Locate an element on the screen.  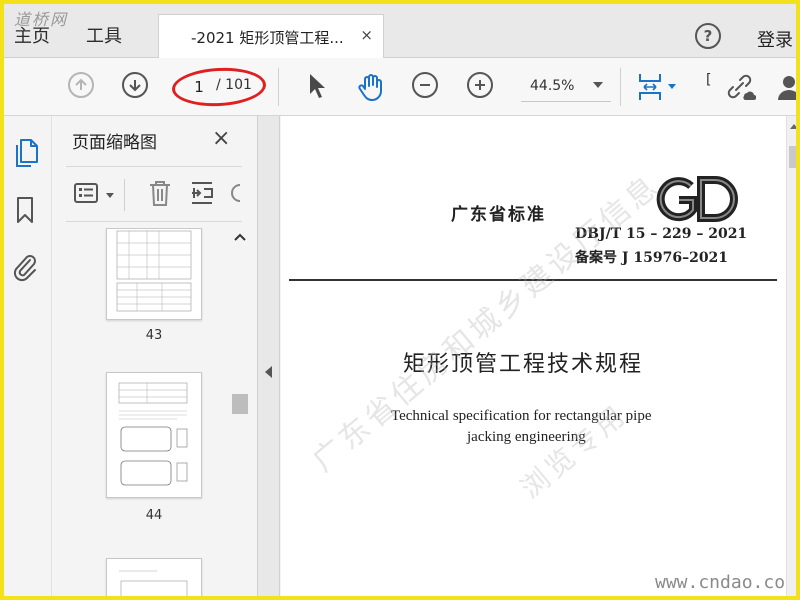
thumbnail-scrollbar is located at coordinates (239, 414).